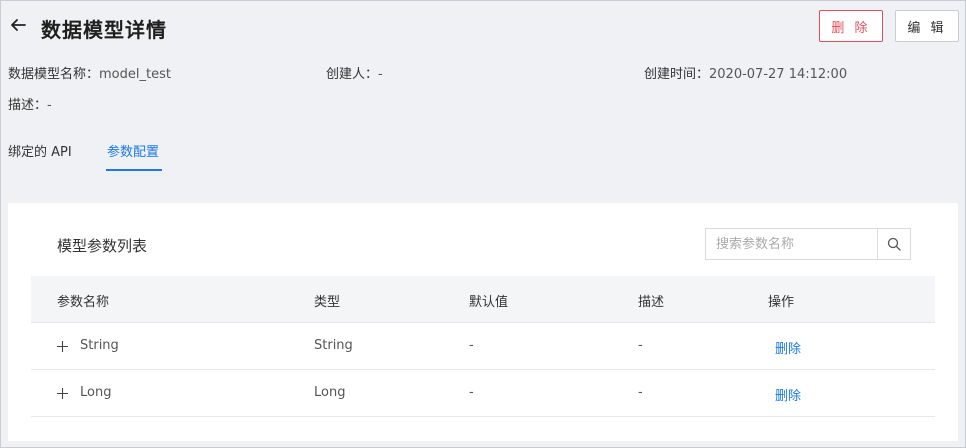  Describe the element at coordinates (327, 302) in the screenshot. I see `column-header-type: 类型` at that location.